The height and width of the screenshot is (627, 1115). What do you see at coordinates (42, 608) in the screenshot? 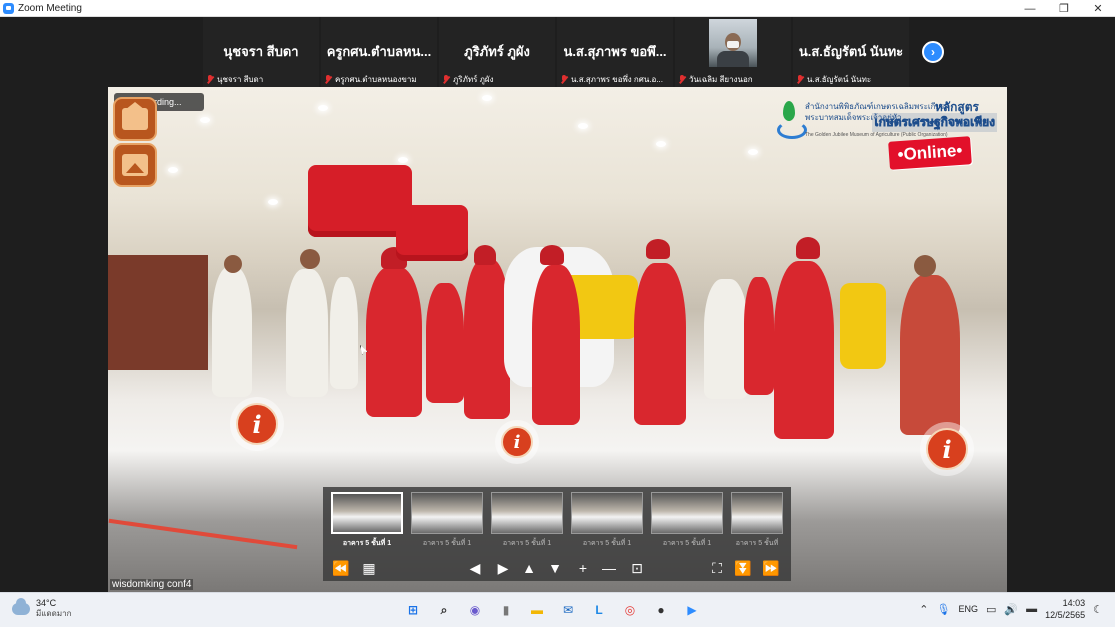
I see `weather-widget: 34°C มีแดดมาก` at bounding box center [42, 608].